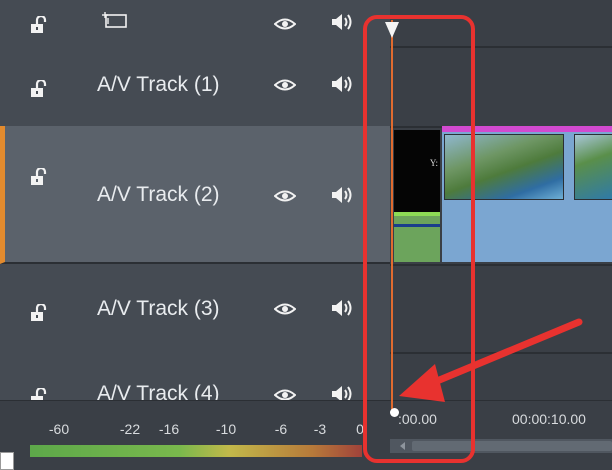 Image resolution: width=612 pixels, height=470 pixels. What do you see at coordinates (169, 429) in the screenshot?
I see `db-label: -16` at bounding box center [169, 429].